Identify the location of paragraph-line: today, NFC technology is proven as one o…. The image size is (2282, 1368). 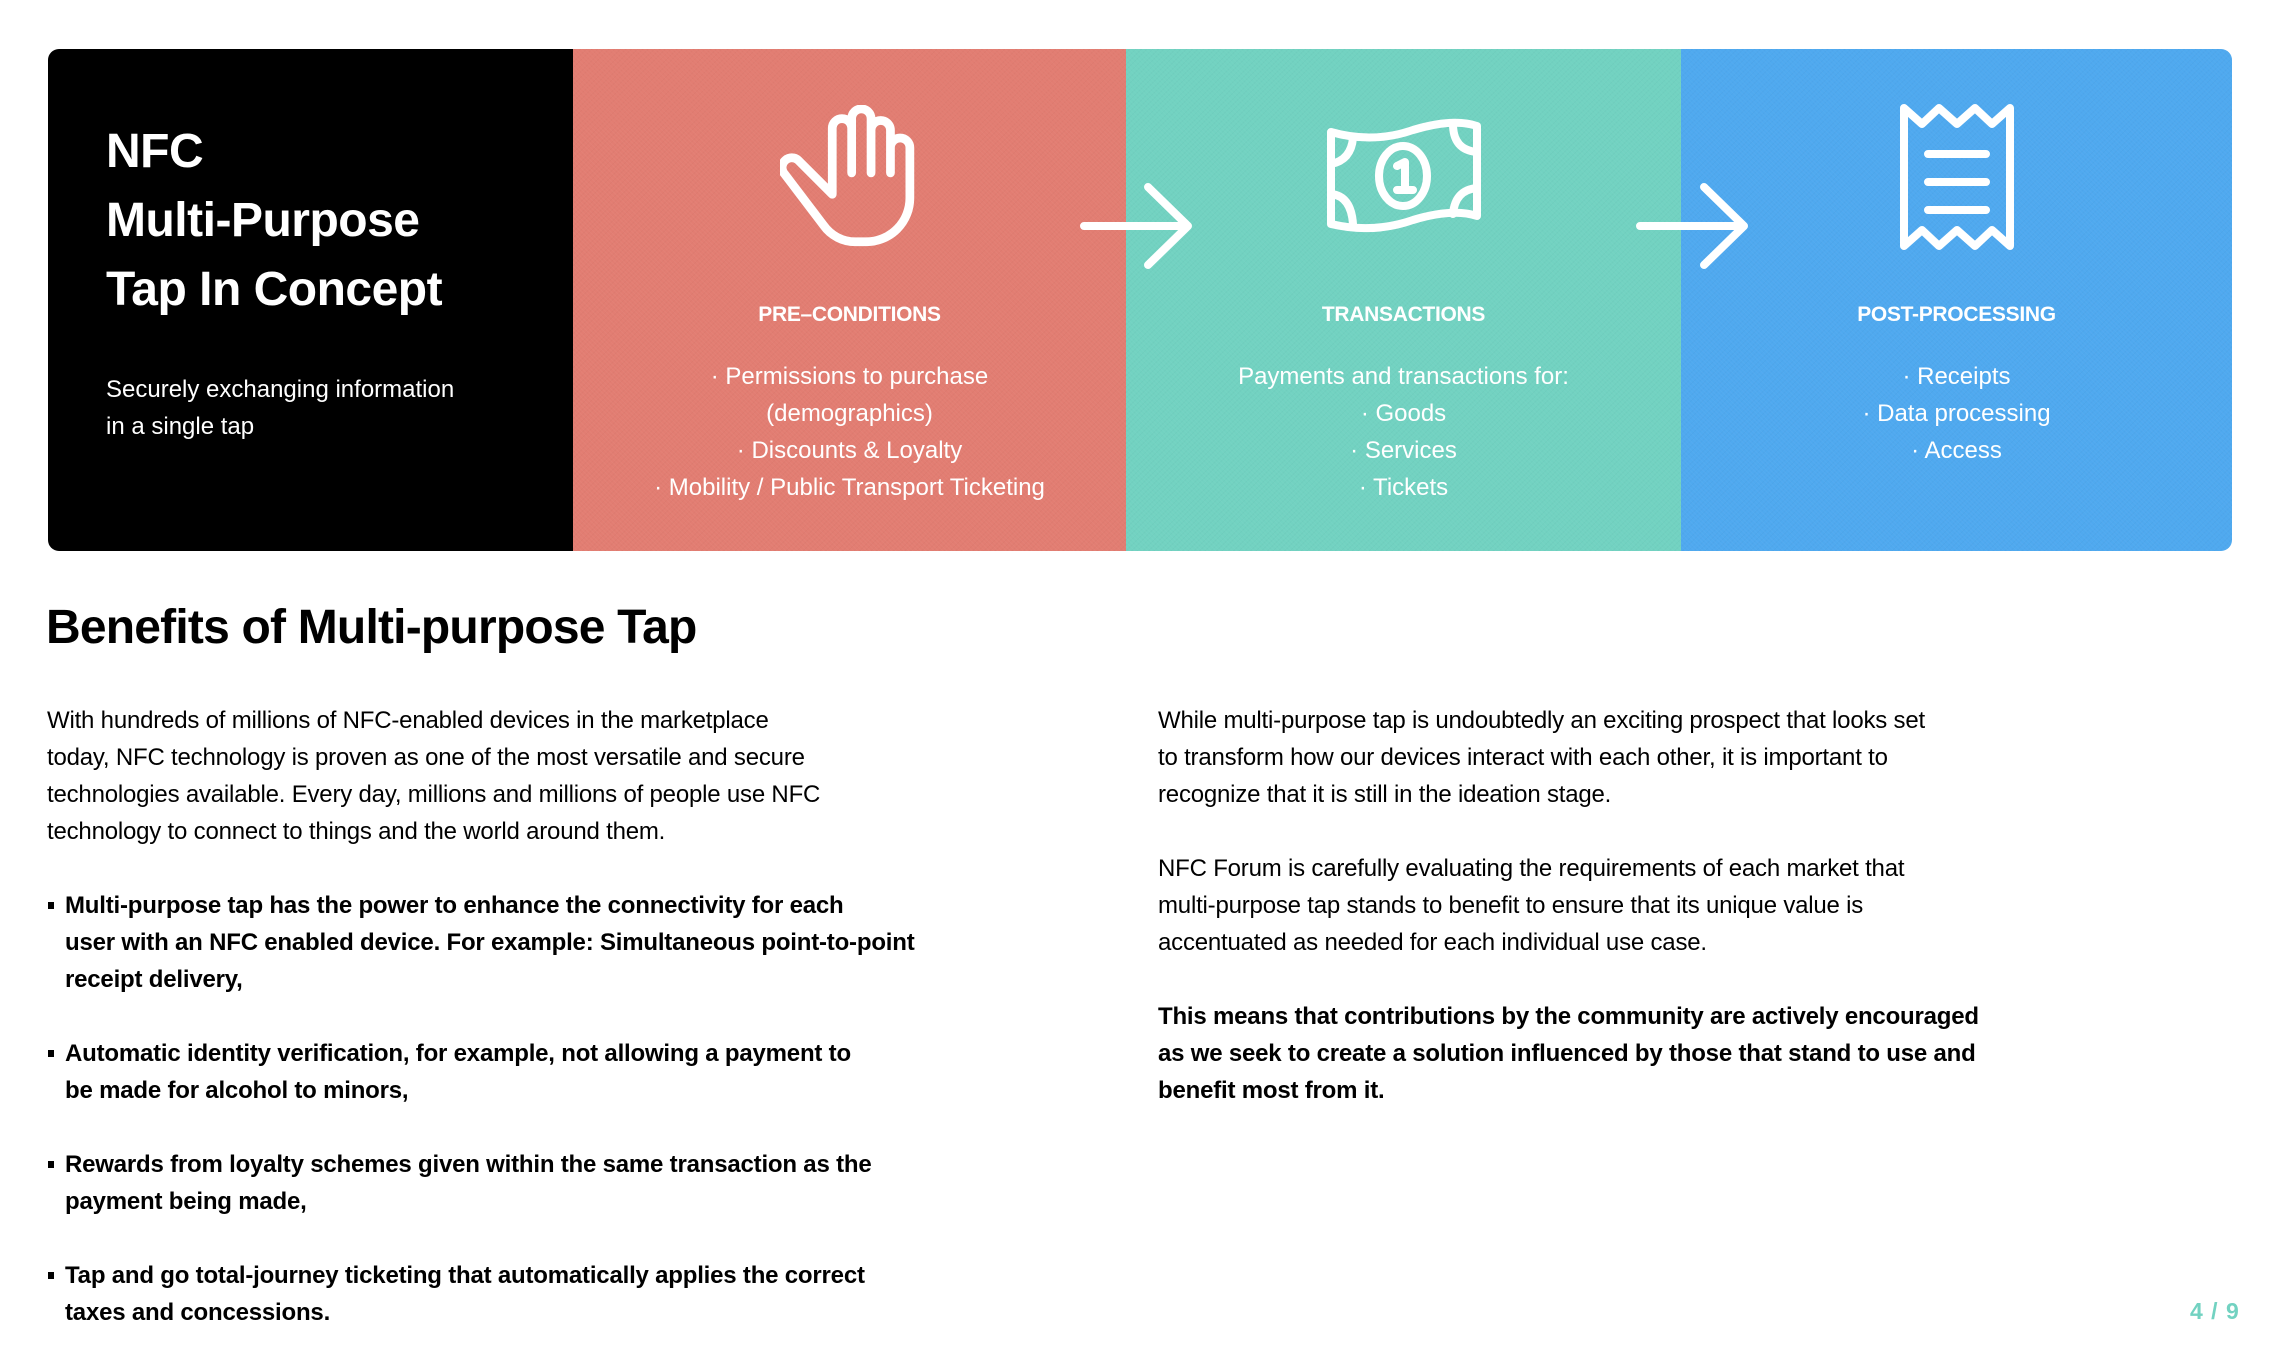
(426, 757).